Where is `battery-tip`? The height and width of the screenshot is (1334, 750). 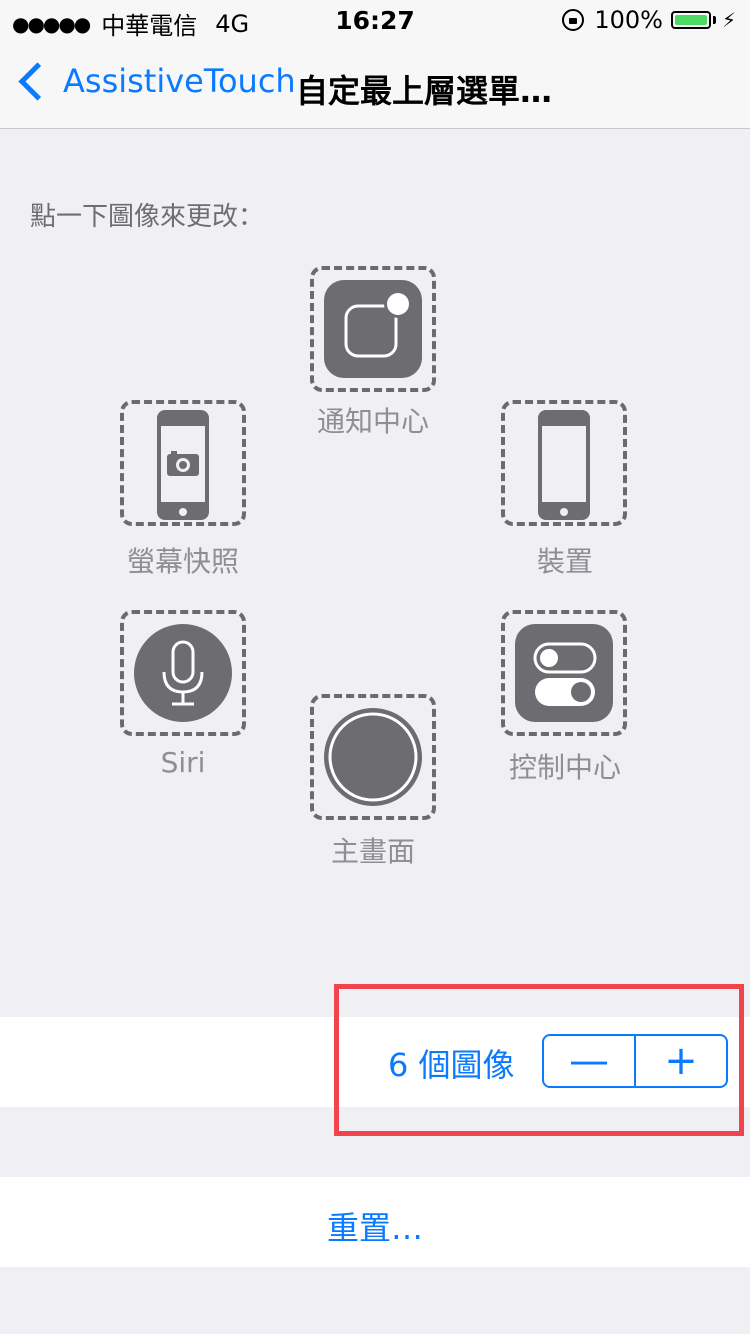 battery-tip is located at coordinates (714, 20).